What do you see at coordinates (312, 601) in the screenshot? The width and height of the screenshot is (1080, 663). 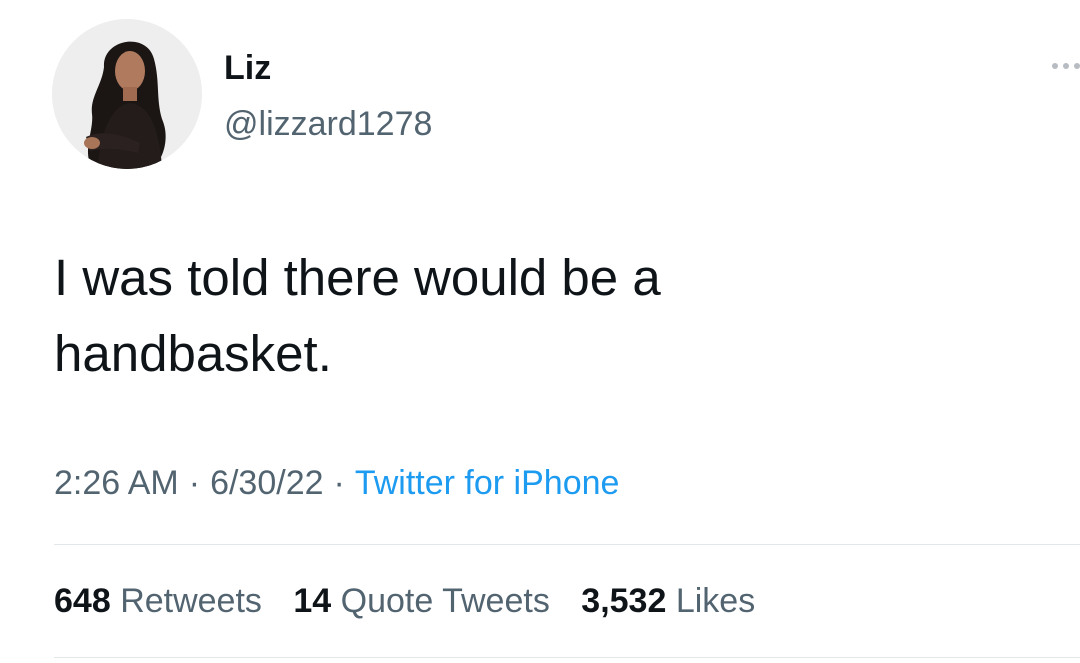 I see `quote-tweets-count: 14` at bounding box center [312, 601].